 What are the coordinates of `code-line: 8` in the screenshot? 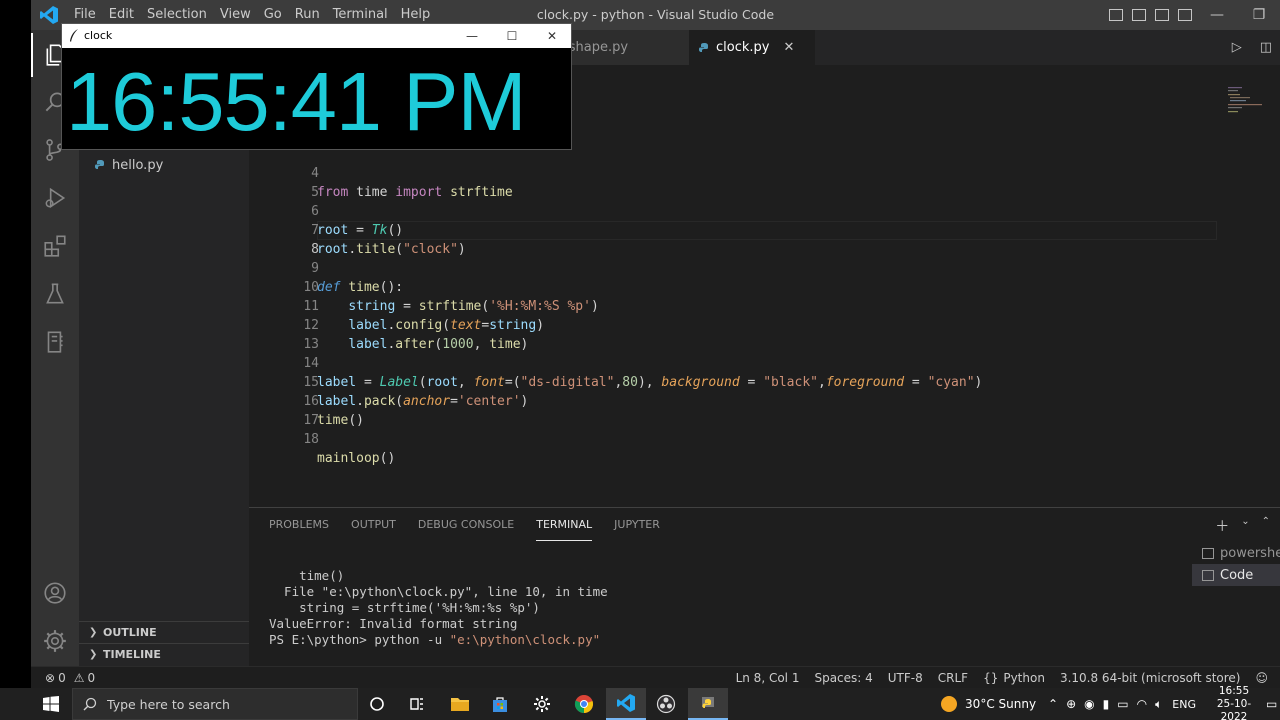 It's located at (764, 239).